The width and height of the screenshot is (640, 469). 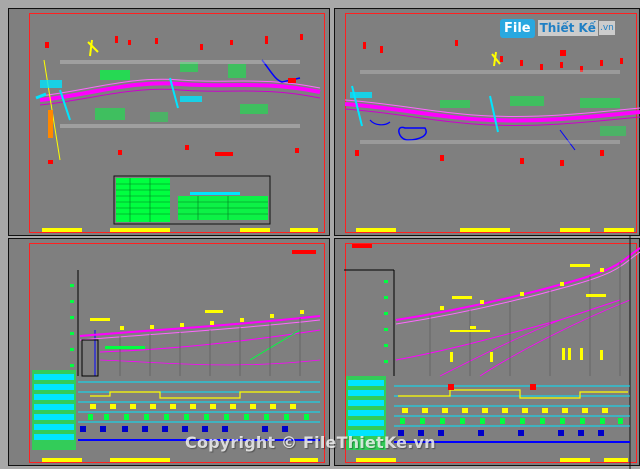 What do you see at coordinates (517, 28) in the screenshot?
I see `logo-box: File` at bounding box center [517, 28].